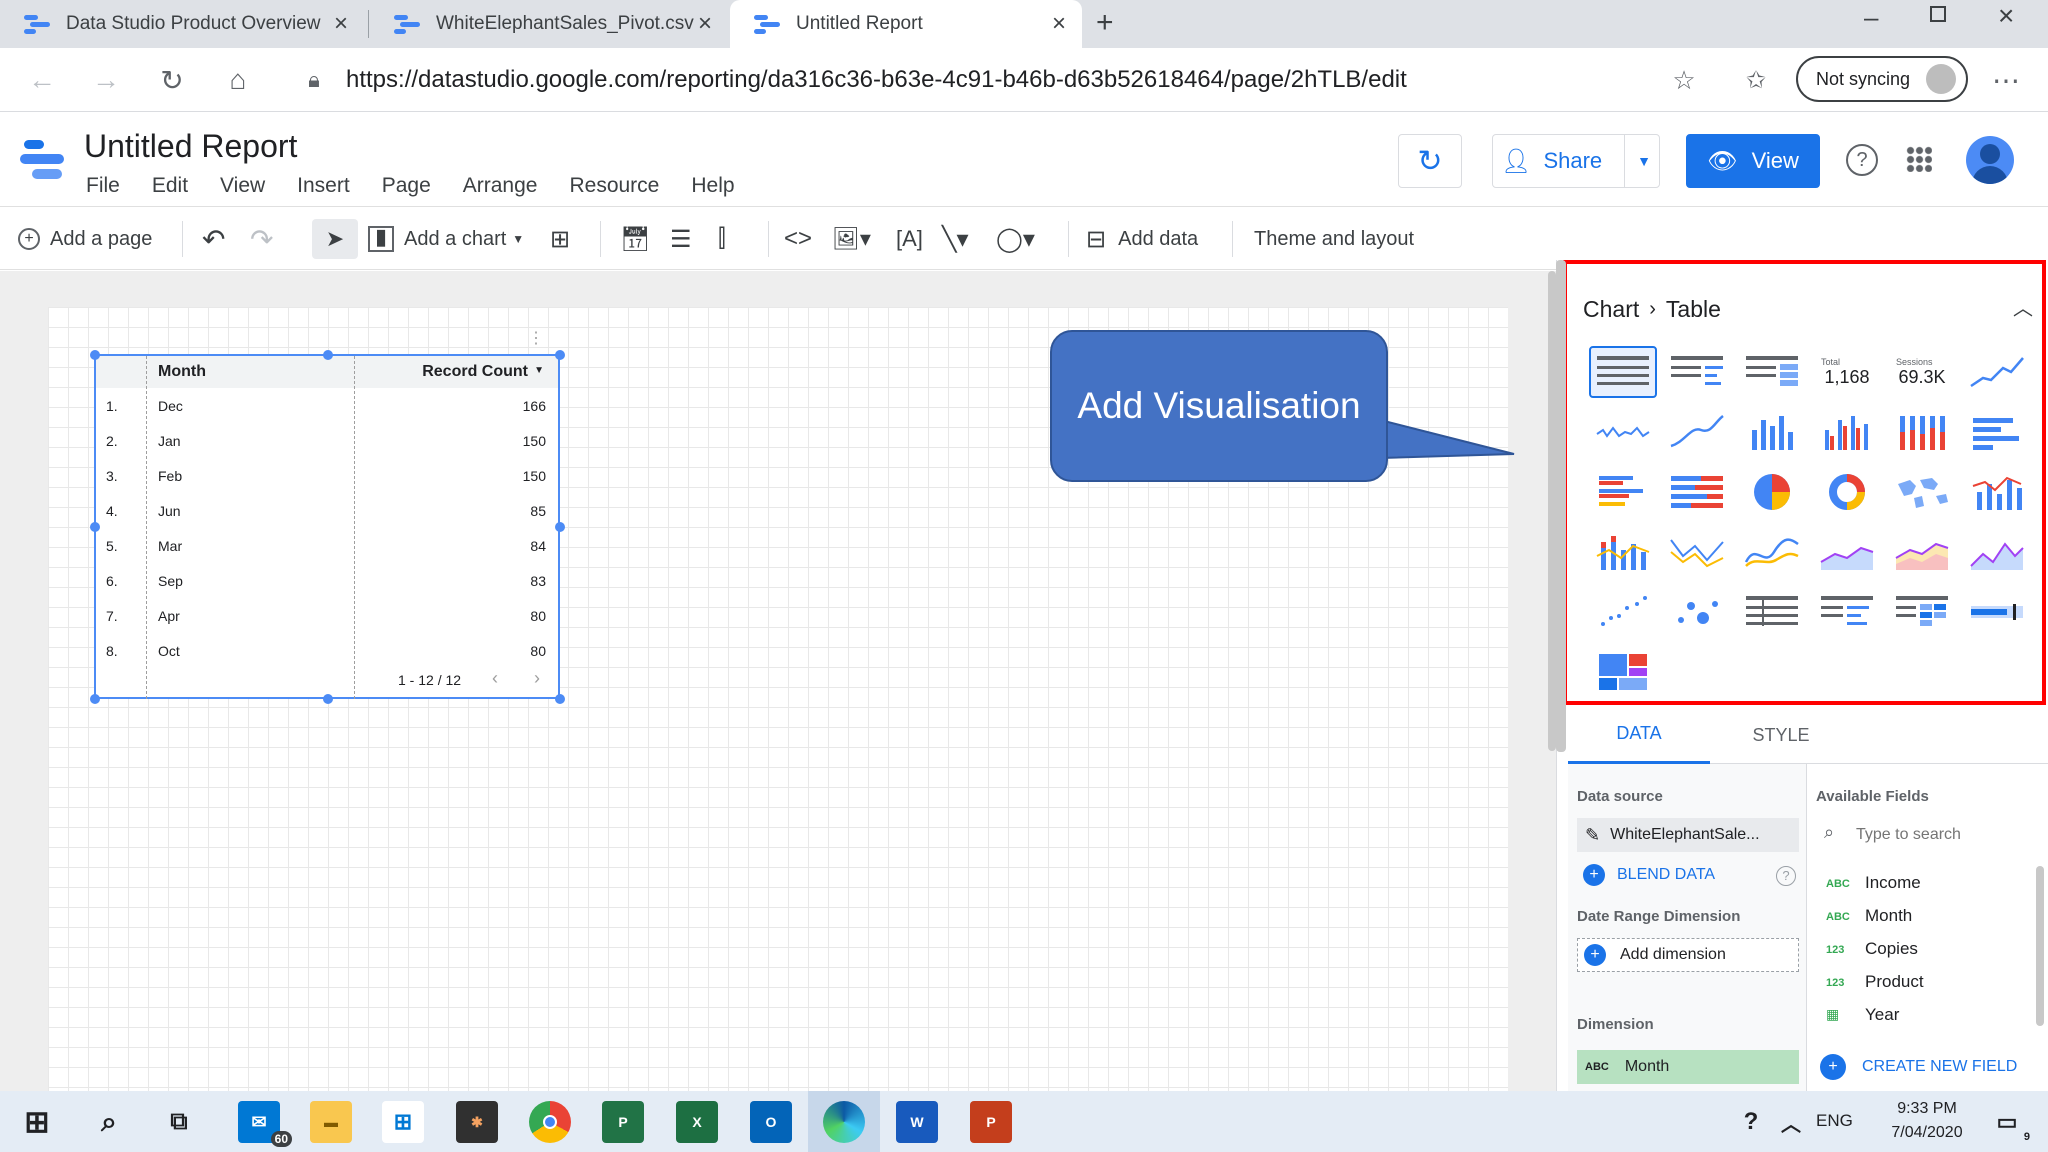 This screenshot has width=2048, height=1152. Describe the element at coordinates (42, 162) in the screenshot. I see `data-studio-logo` at that location.